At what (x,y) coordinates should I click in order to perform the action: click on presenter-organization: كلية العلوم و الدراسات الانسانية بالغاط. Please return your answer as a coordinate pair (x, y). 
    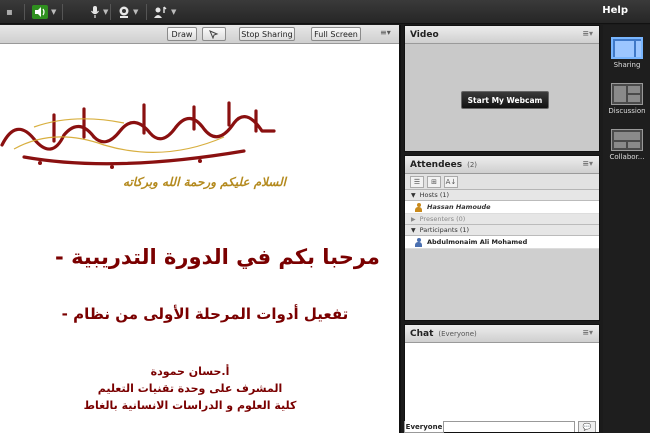
    Looking at the image, I should click on (190, 405).